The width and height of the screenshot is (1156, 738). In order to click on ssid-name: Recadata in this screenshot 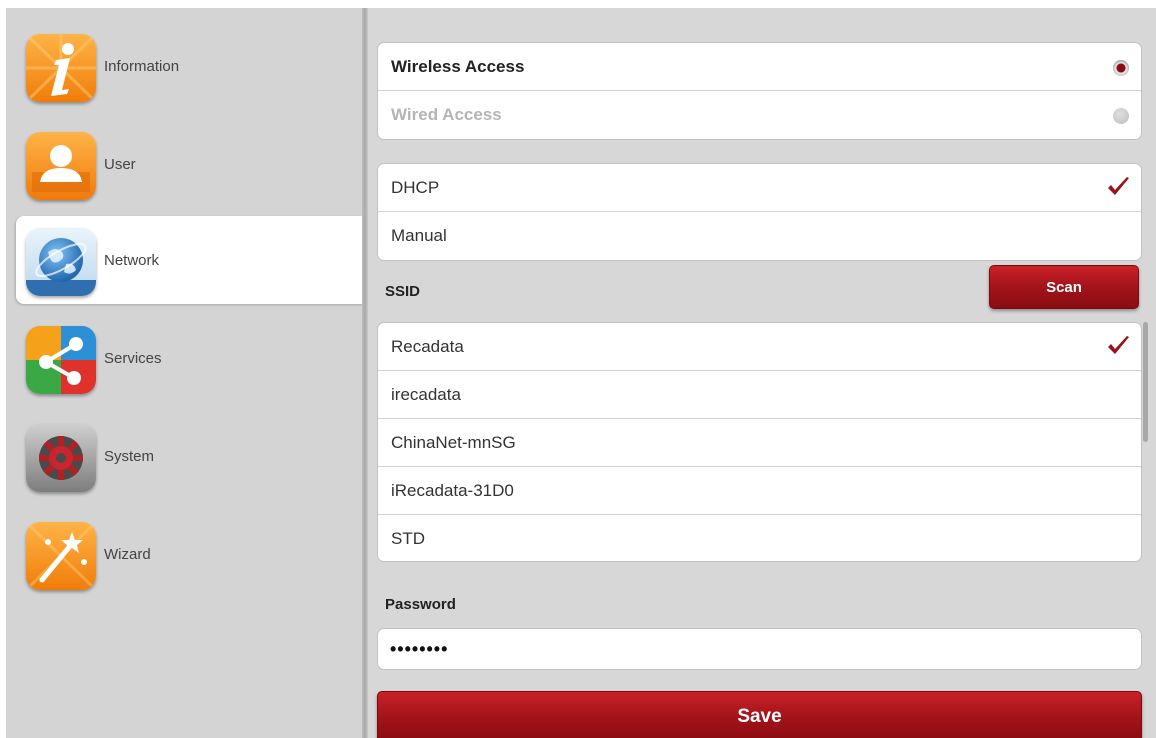, I will do `click(427, 346)`.